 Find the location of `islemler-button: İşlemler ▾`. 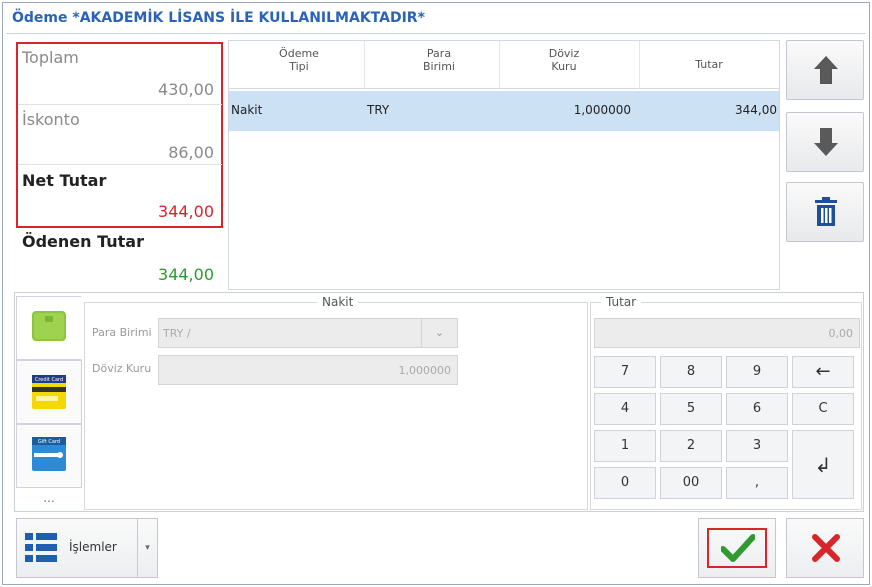

islemler-button: İşlemler ▾ is located at coordinates (87, 548).